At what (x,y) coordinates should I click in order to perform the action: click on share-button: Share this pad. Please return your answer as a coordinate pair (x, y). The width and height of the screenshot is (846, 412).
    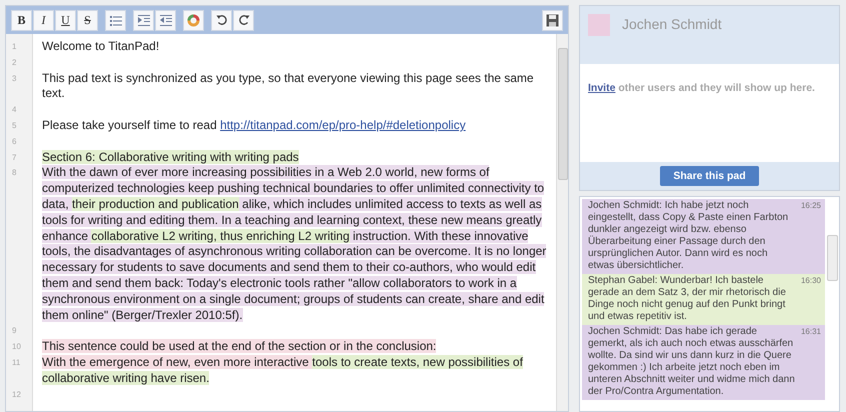
    Looking at the image, I should click on (709, 176).